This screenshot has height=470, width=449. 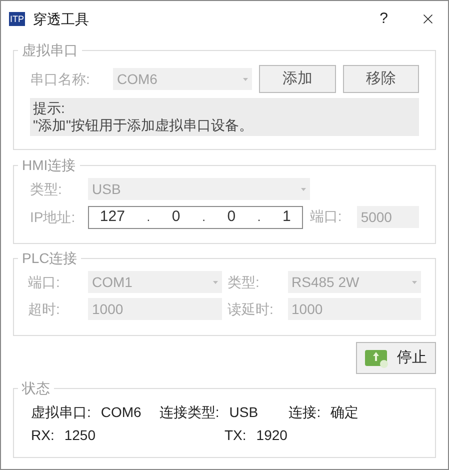 What do you see at coordinates (377, 358) in the screenshot?
I see `plug-icon` at bounding box center [377, 358].